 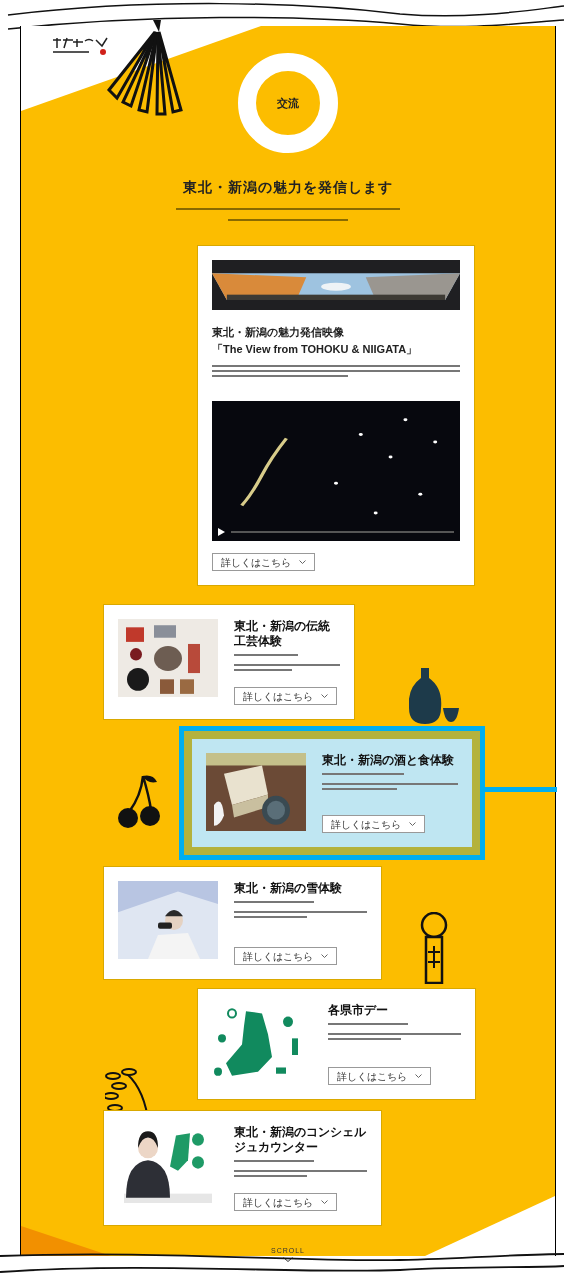 What do you see at coordinates (139, 802) in the screenshot?
I see `cherry-icon` at bounding box center [139, 802].